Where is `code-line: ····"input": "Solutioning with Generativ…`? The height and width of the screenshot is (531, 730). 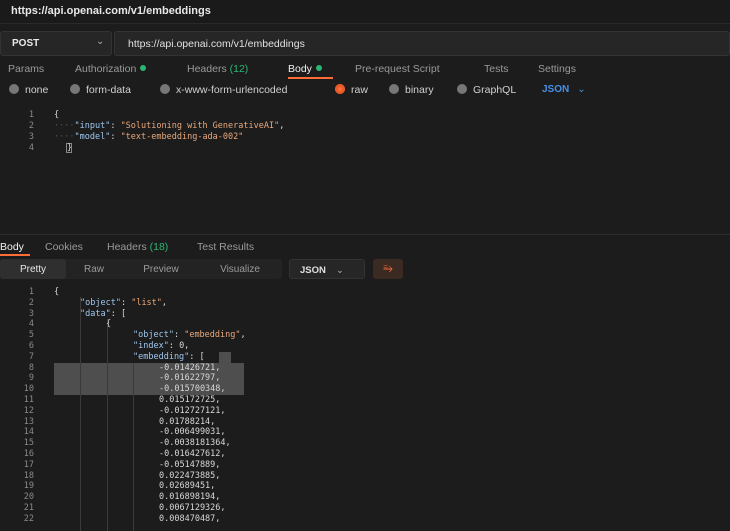 code-line: ····"input": "Solutioning with Generativ… is located at coordinates (169, 126).